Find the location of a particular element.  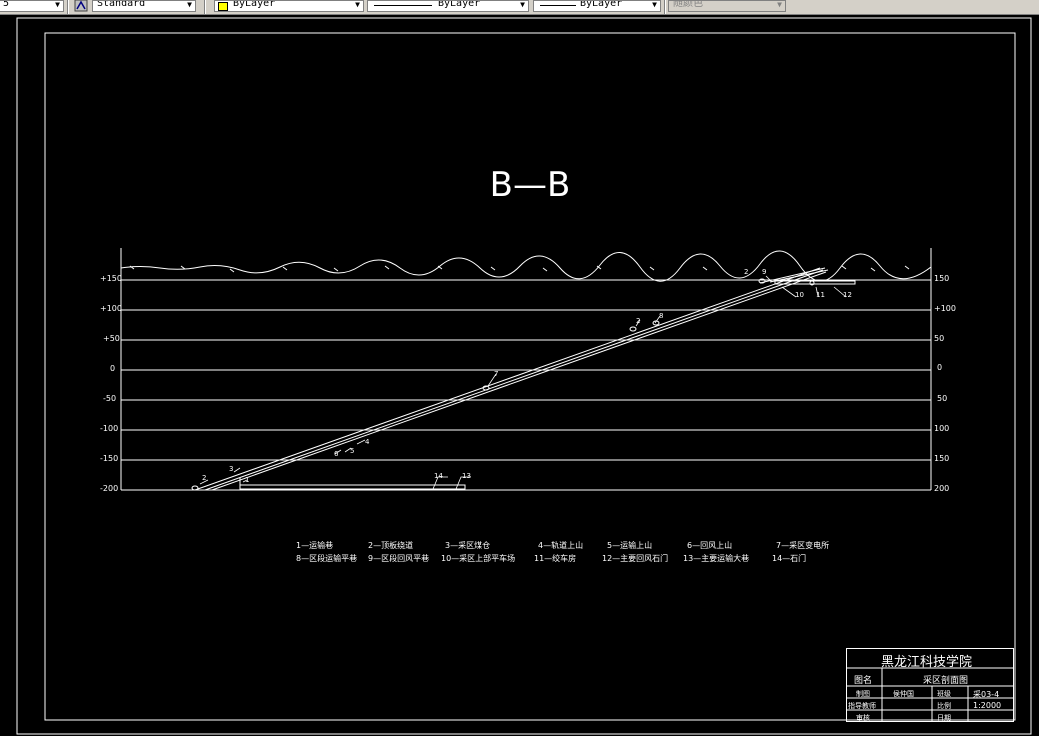

legend-item: 3—采区煤仓 is located at coordinates (468, 545).